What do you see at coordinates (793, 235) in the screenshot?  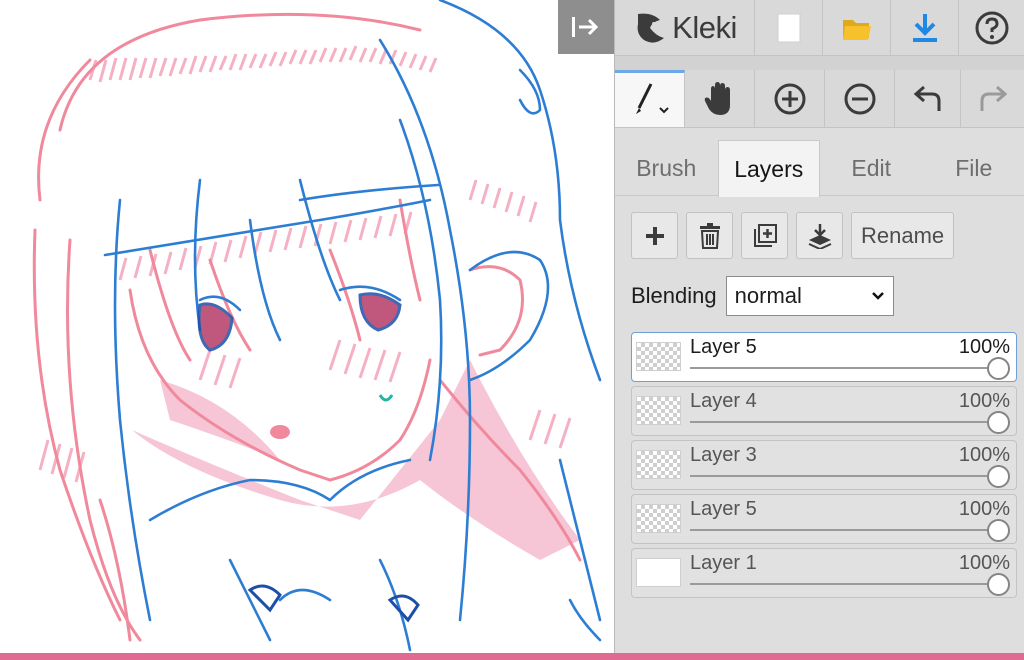 I see `layer-actions: Rename` at bounding box center [793, 235].